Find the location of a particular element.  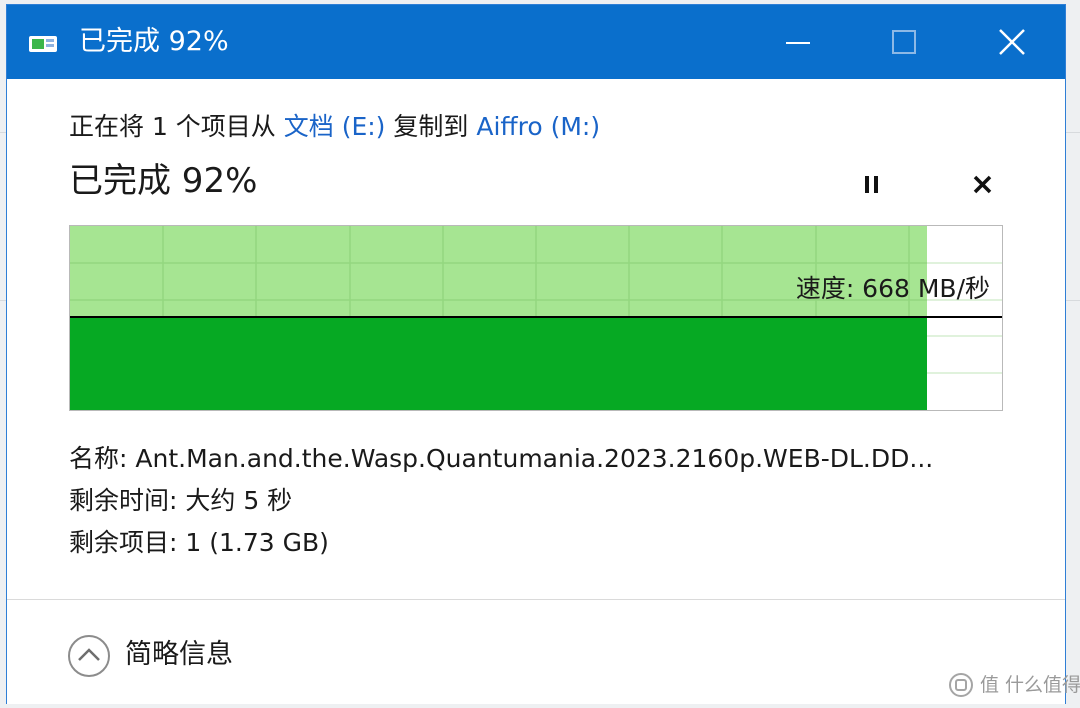

source-location-link: 文档 (E:) is located at coordinates (335, 126).